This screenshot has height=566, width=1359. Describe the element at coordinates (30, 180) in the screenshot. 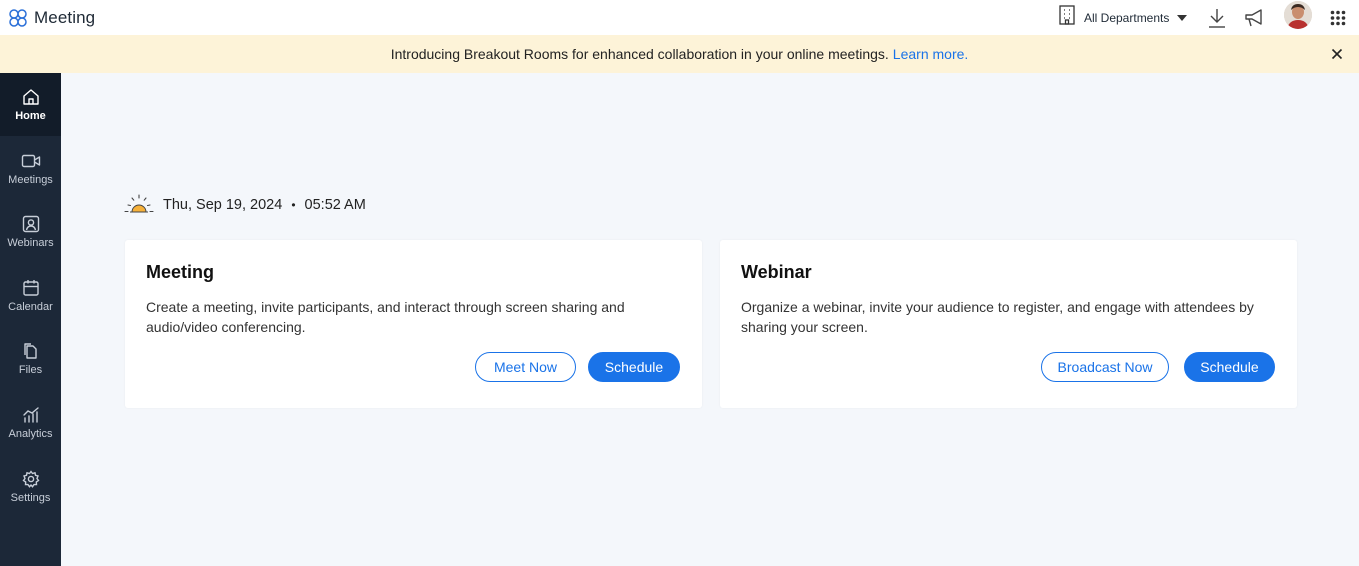

I see `sidebar-item-label: Meetings` at that location.